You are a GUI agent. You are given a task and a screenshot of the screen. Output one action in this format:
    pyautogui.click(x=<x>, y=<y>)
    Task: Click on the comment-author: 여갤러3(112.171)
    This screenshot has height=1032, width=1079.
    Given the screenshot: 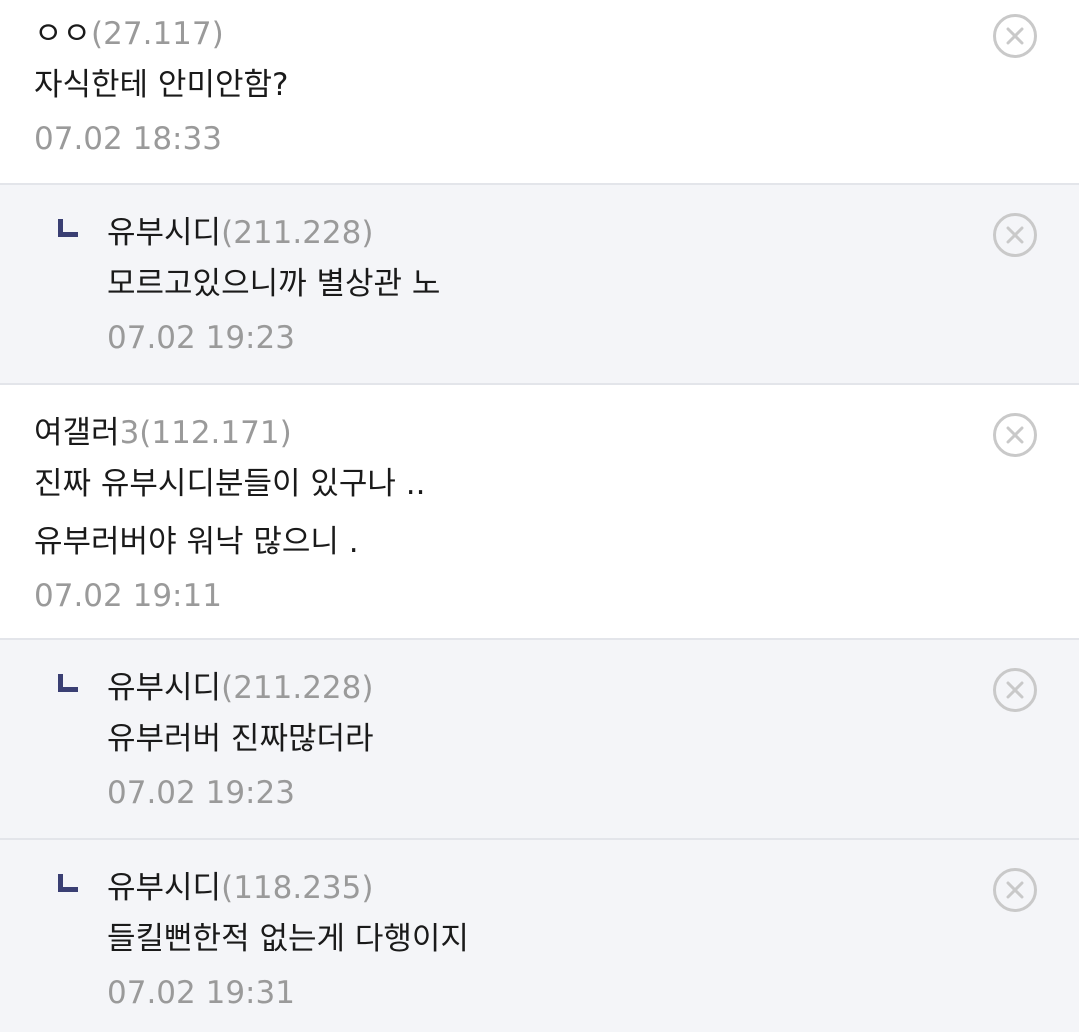 What is the action you would take?
    pyautogui.click(x=501, y=433)
    